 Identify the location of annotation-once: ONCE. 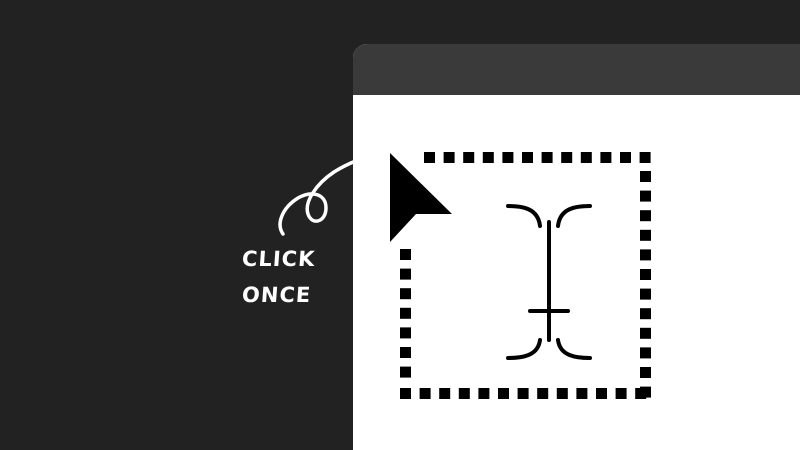
(277, 295).